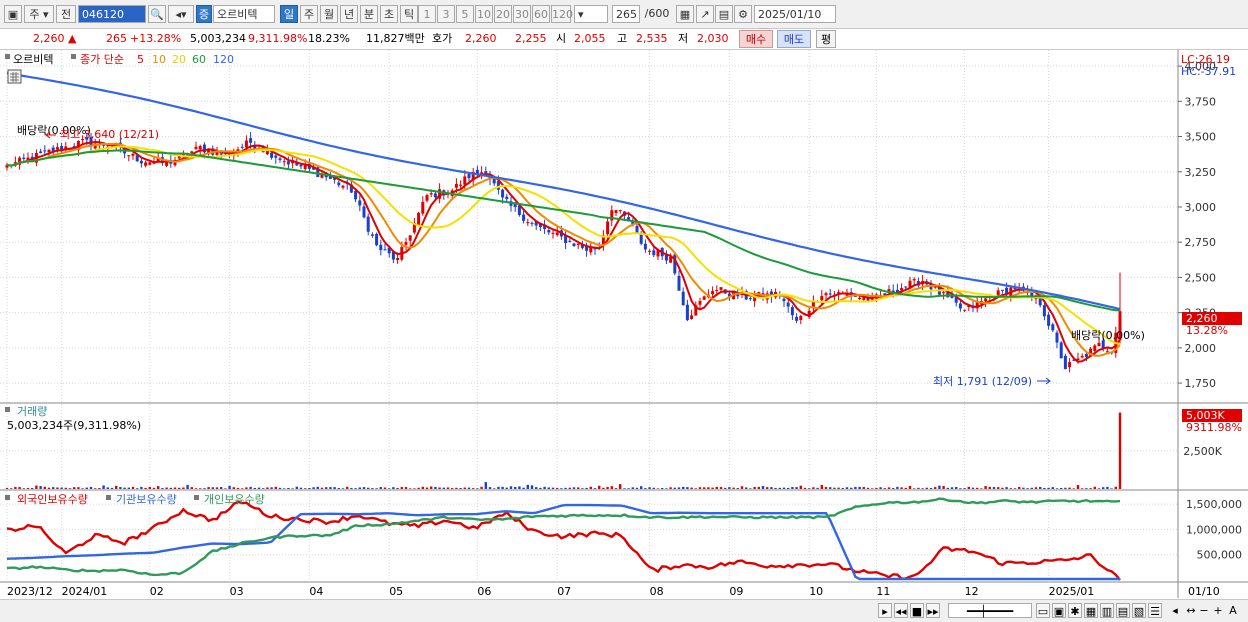 This screenshot has height=622, width=1248. What do you see at coordinates (885, 610) in the screenshot?
I see `scroll-right-icon: ▸` at bounding box center [885, 610].